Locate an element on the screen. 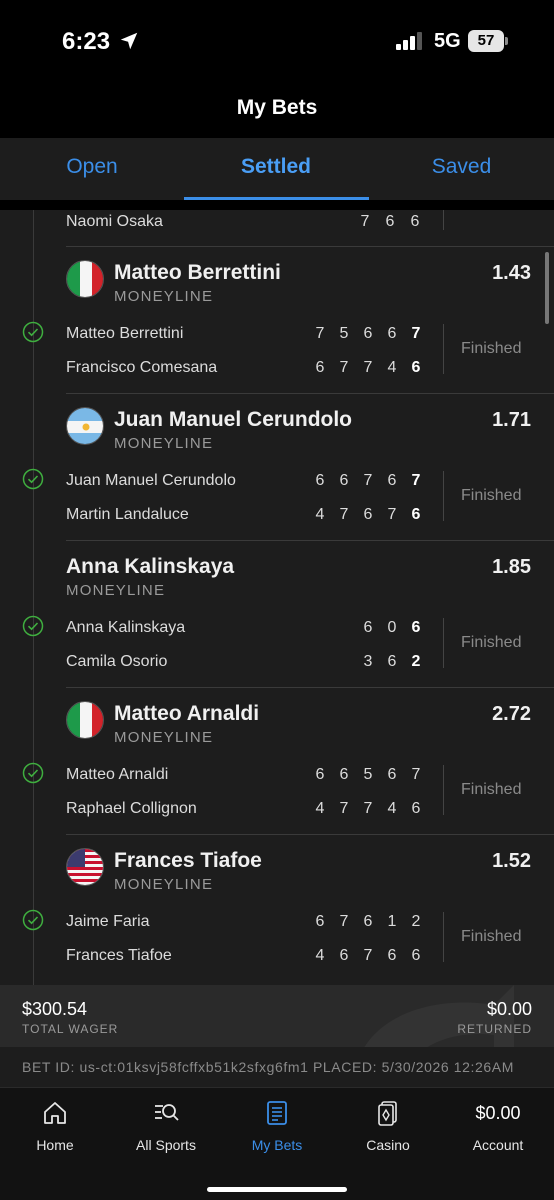 The image size is (554, 1200). tab-open: Open is located at coordinates (92, 169).